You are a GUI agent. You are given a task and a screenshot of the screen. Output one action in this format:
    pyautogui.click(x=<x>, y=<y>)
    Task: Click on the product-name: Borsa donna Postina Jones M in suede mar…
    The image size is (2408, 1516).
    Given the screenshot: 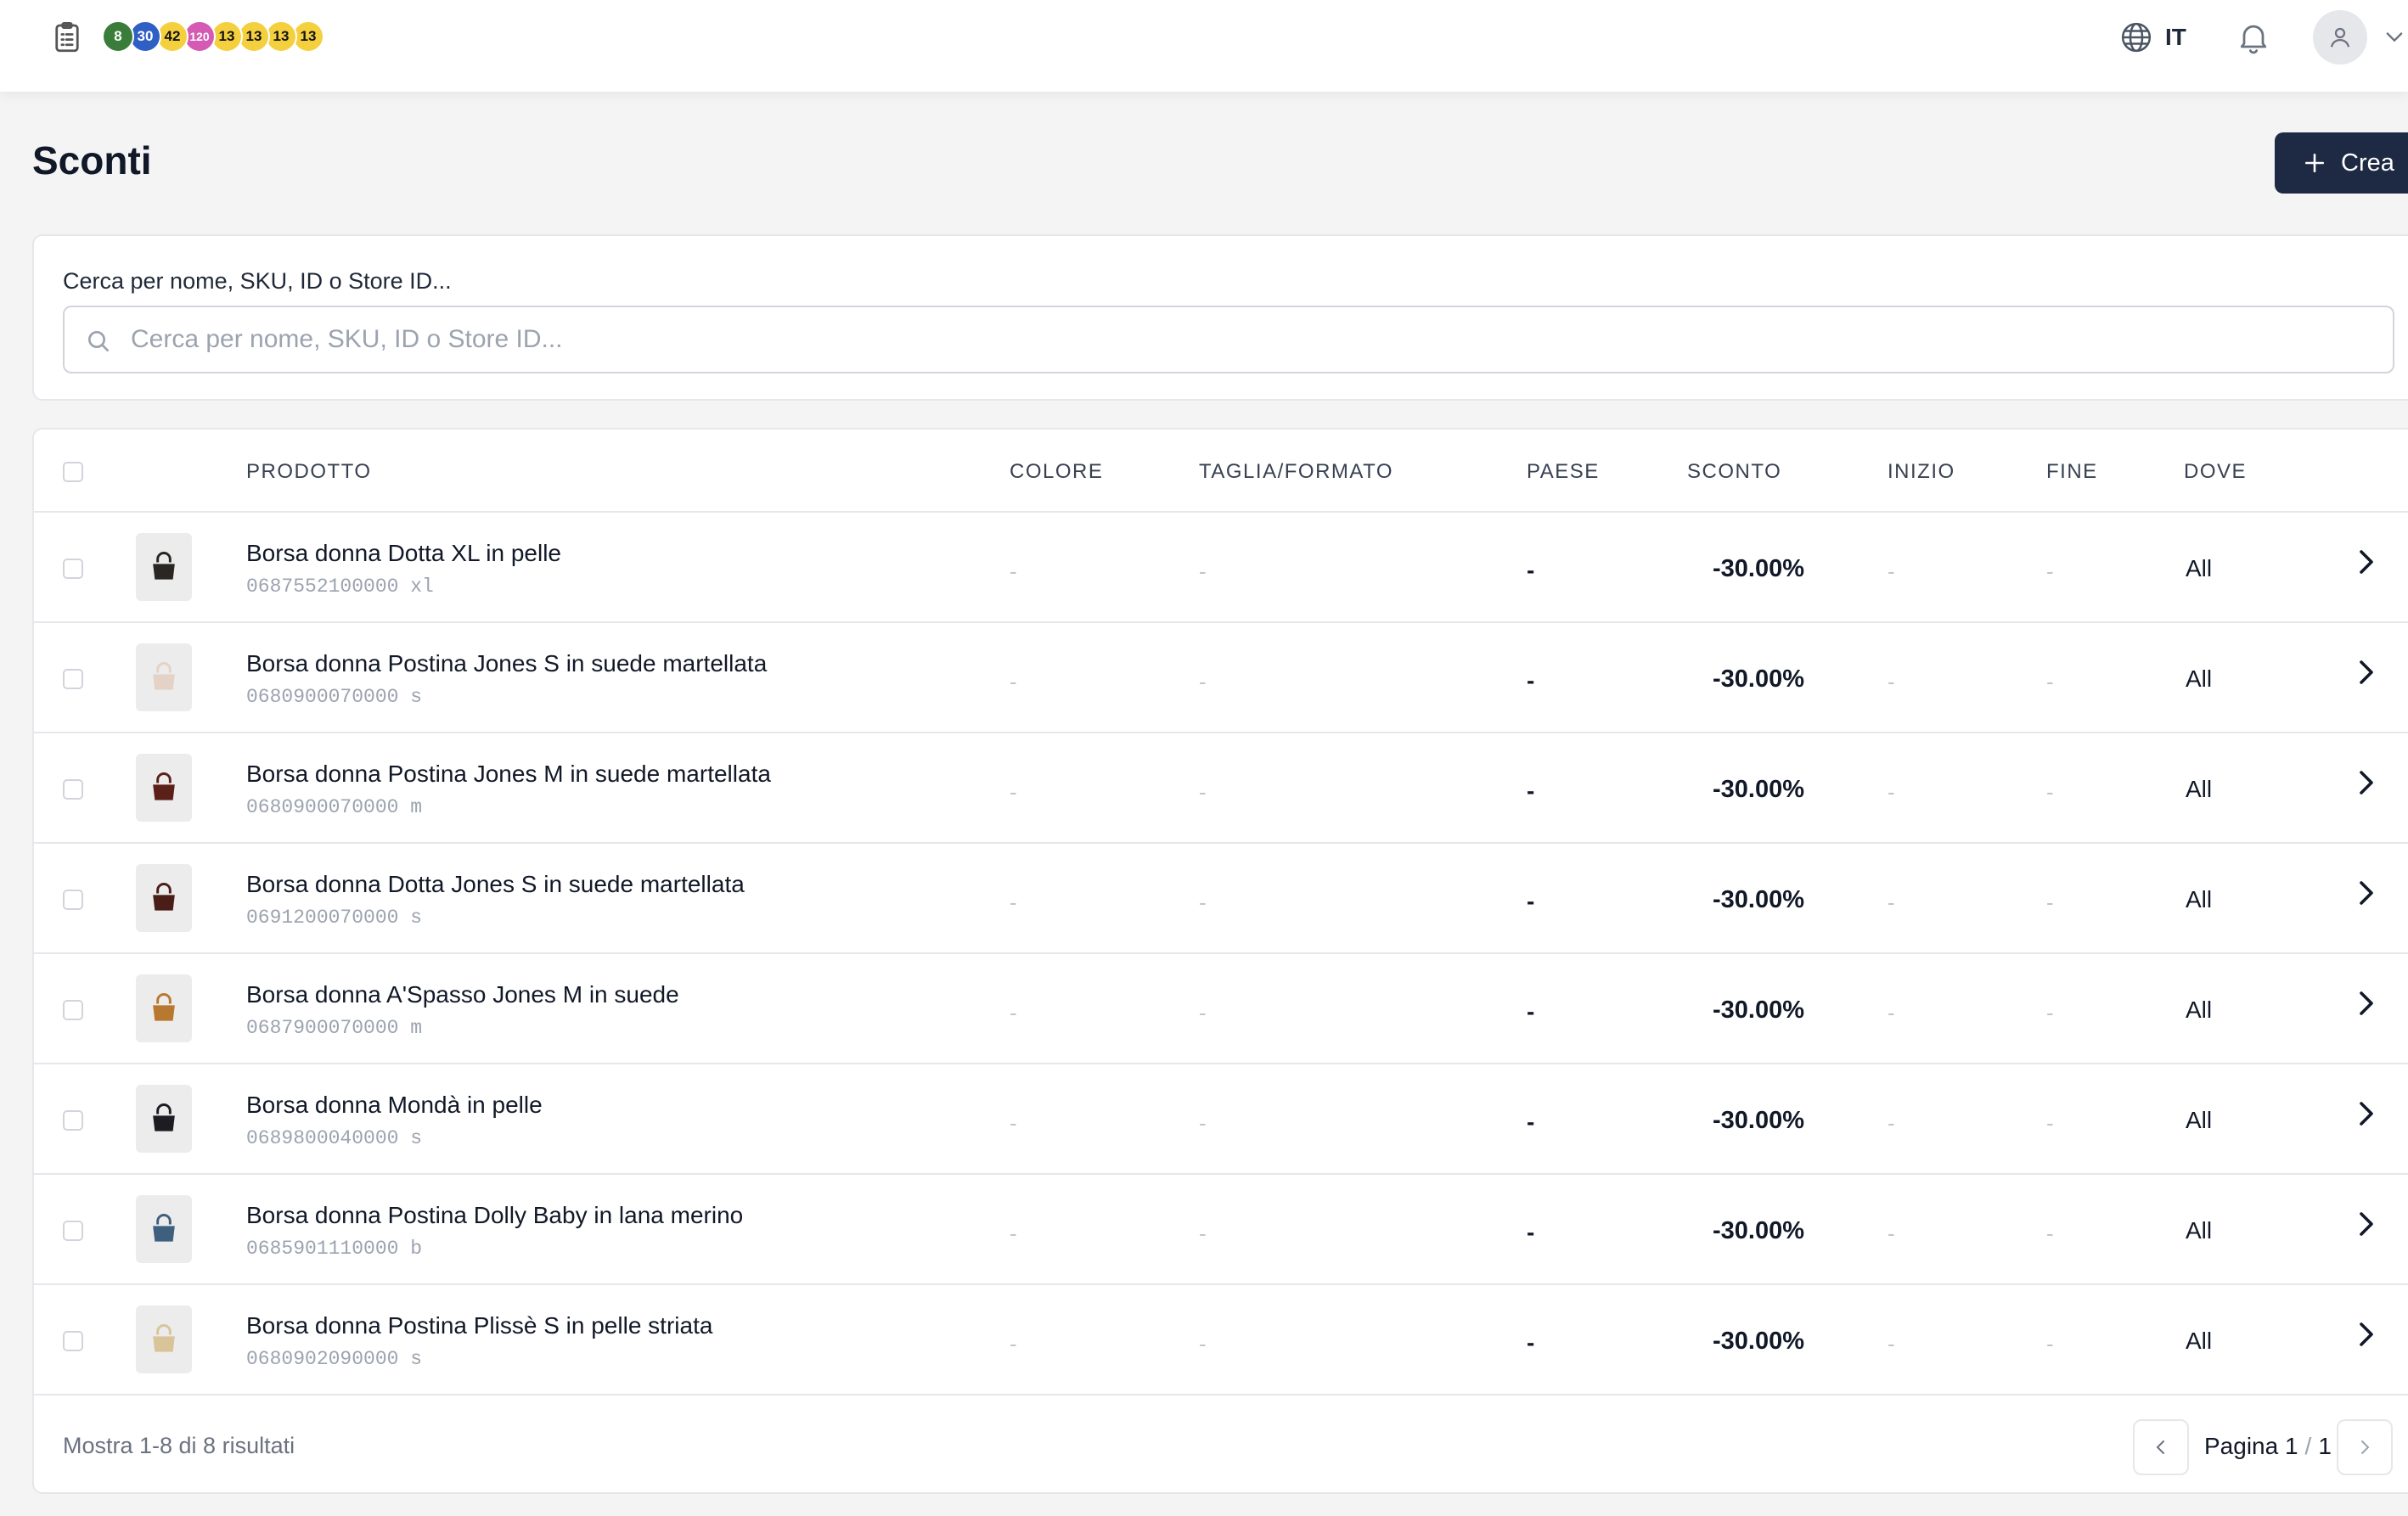 What is the action you would take?
    pyautogui.click(x=508, y=774)
    